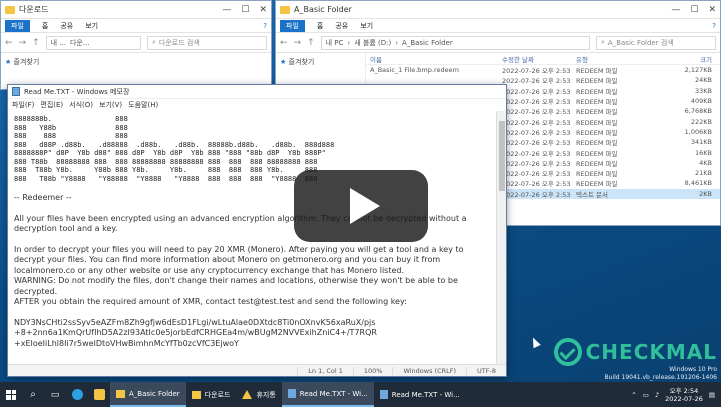  I want to click on video-play-button, so click(361, 206).